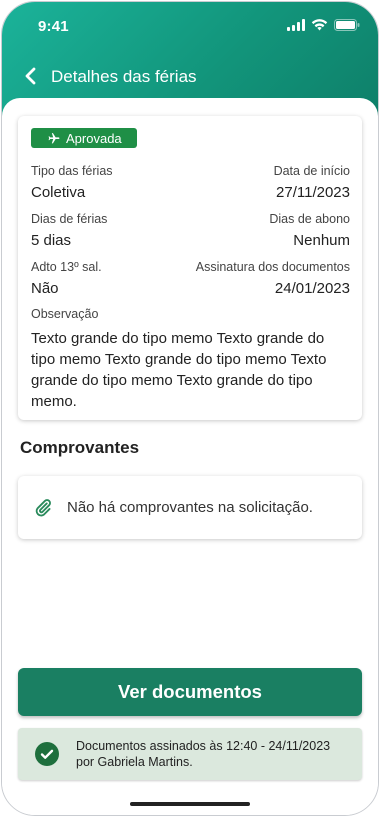 This screenshot has height=821, width=384. Describe the element at coordinates (309, 219) in the screenshot. I see `bonus-label: Dias de abono` at that location.